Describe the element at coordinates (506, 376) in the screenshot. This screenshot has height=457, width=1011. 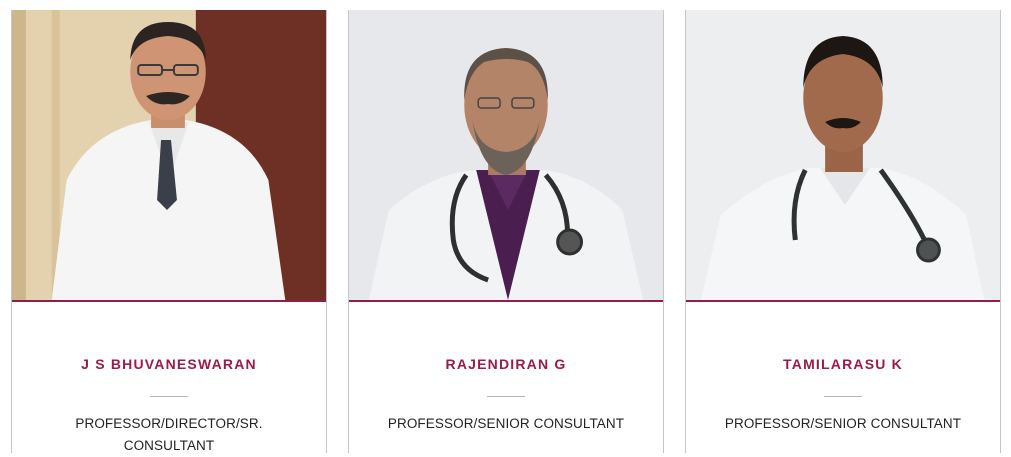
I see `doctor-info: RAJENDIRAN G PROFESSOR/SENIOR CONSULTANT` at that location.